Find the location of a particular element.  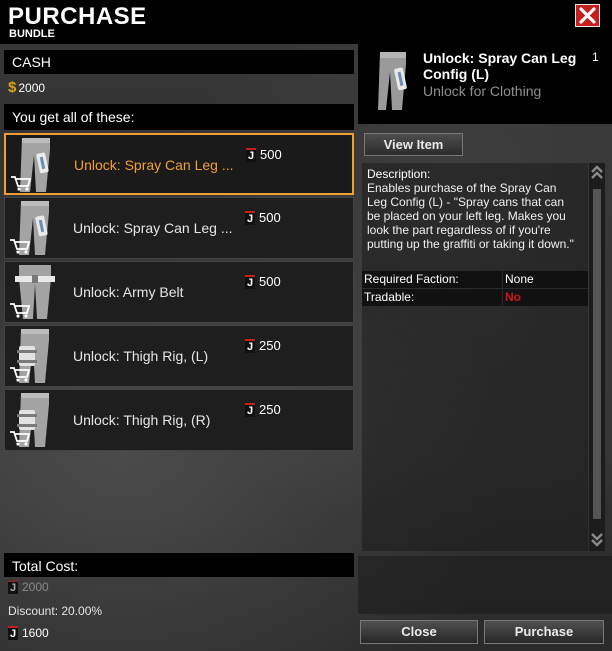

description-scrollbar is located at coordinates (597, 357).